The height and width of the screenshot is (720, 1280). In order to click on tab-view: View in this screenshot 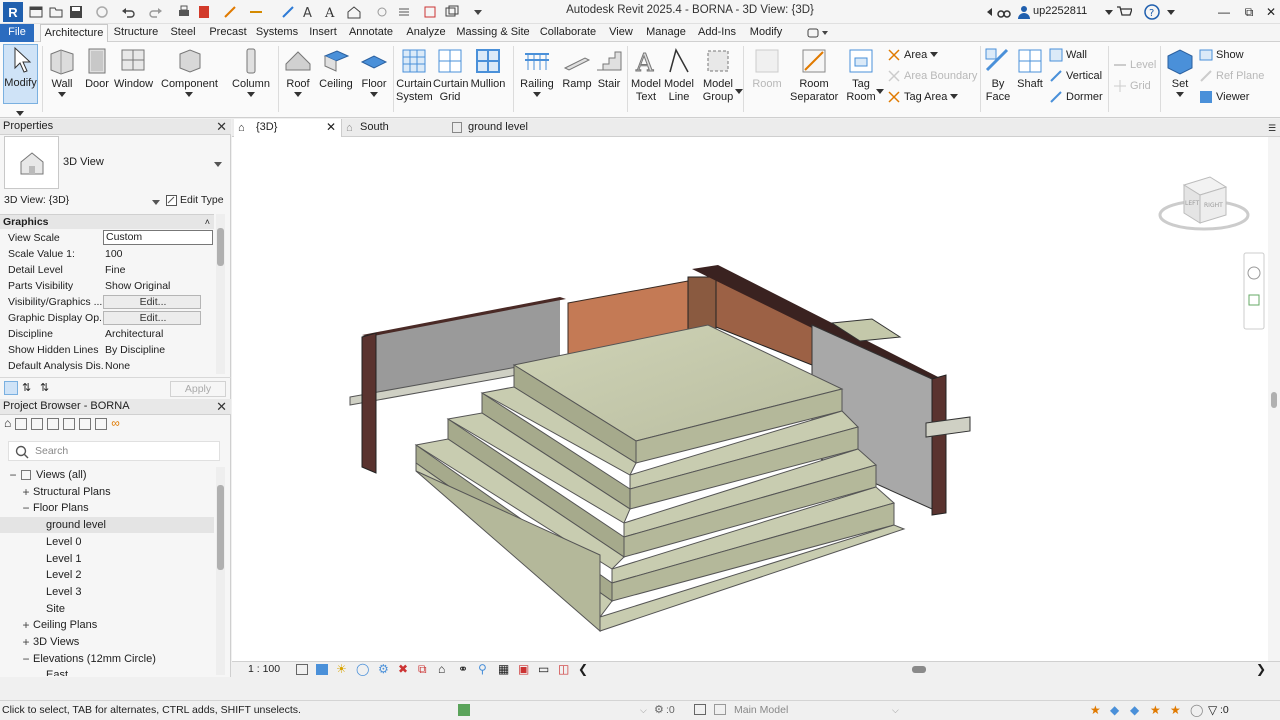, I will do `click(621, 33)`.